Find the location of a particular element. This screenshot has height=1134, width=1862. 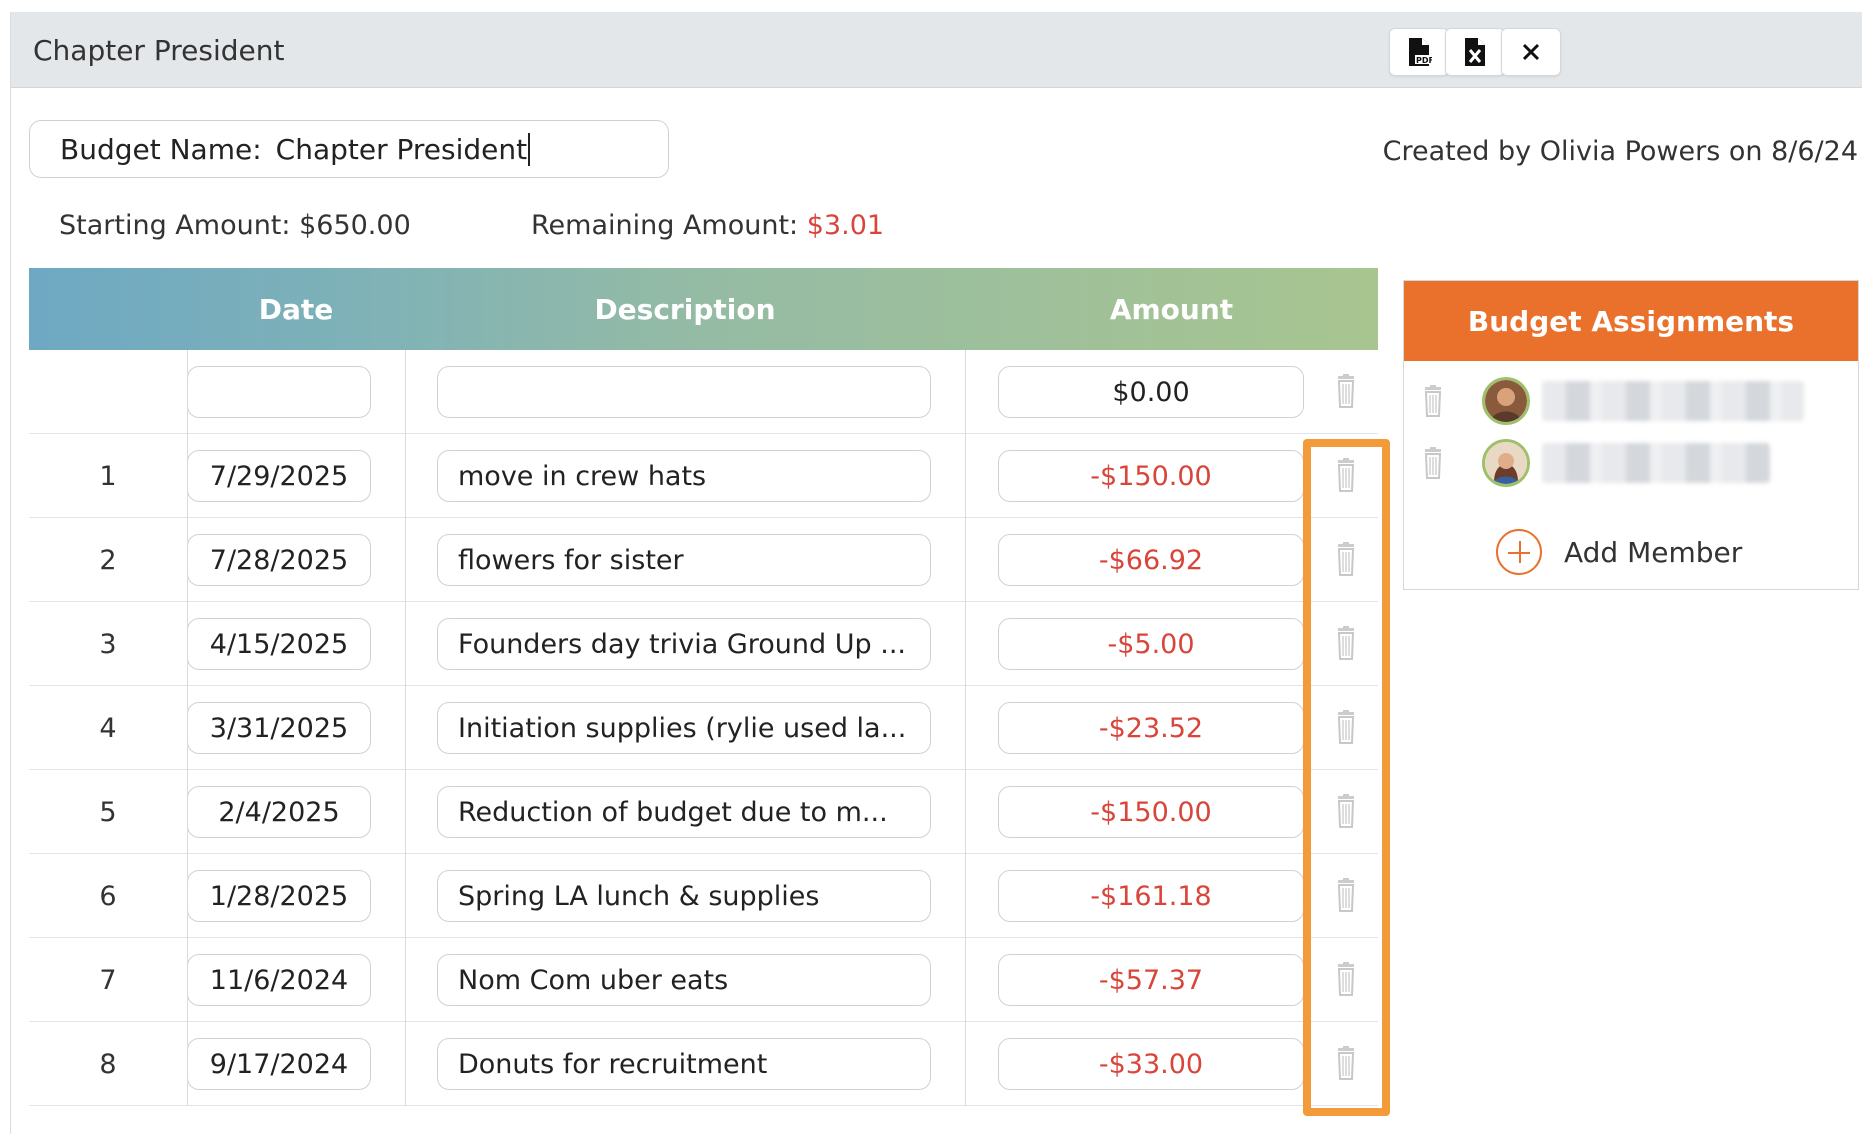

add-member-button: Add Member is located at coordinates (1619, 552).